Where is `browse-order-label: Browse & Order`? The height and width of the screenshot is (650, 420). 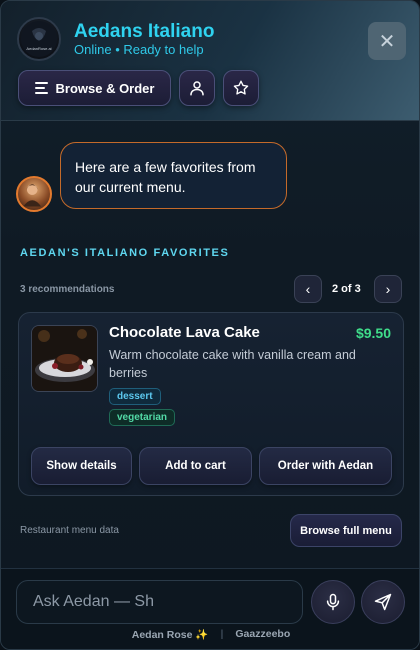
browse-order-label: Browse & Order is located at coordinates (105, 88).